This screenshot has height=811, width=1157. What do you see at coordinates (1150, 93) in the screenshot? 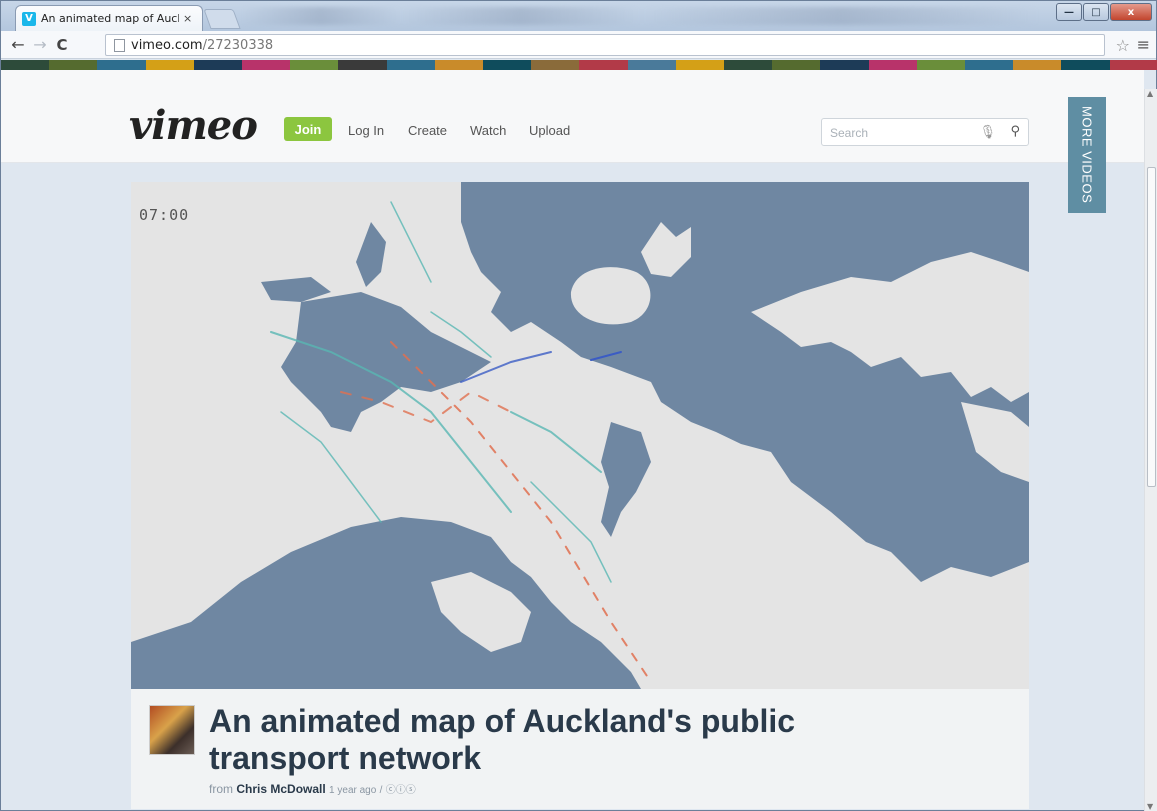
I see `scroll-up-arrow-icon: ▲` at bounding box center [1150, 93].